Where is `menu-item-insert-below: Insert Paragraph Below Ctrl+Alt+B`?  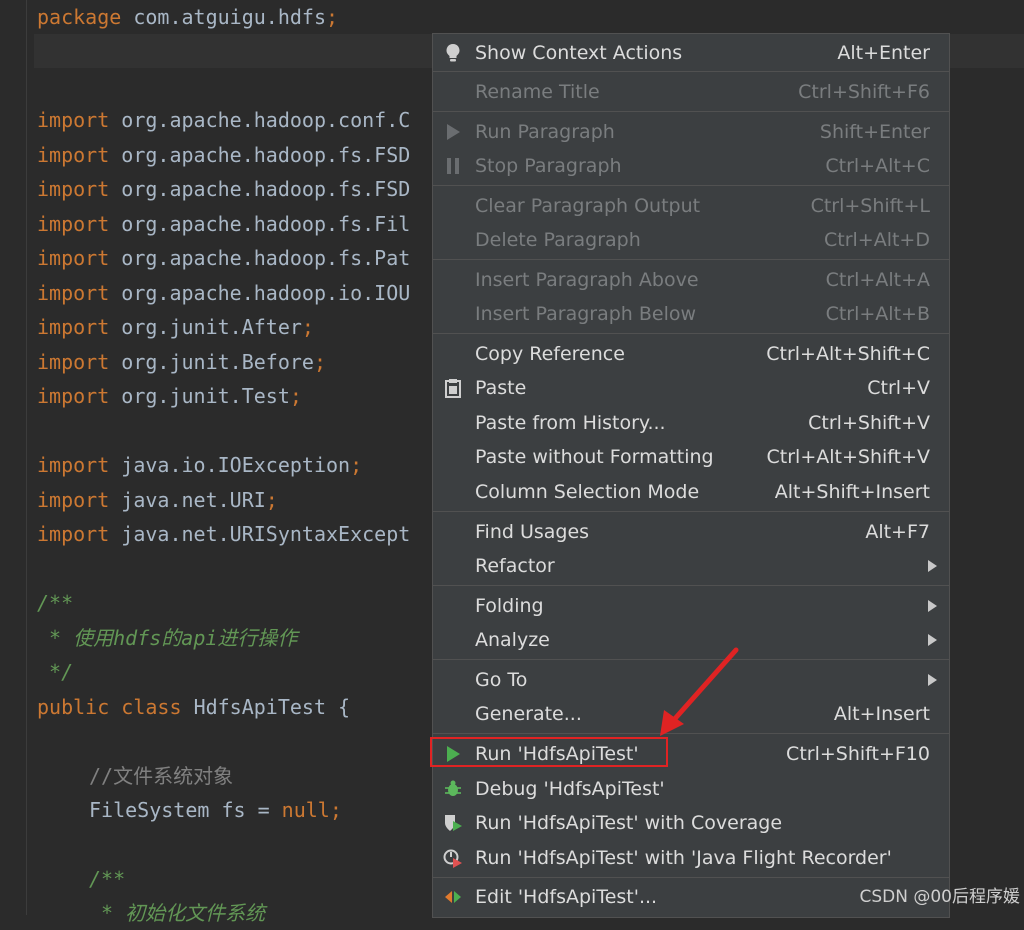
menu-item-insert-below: Insert Paragraph Below Ctrl+Alt+B is located at coordinates (691, 314).